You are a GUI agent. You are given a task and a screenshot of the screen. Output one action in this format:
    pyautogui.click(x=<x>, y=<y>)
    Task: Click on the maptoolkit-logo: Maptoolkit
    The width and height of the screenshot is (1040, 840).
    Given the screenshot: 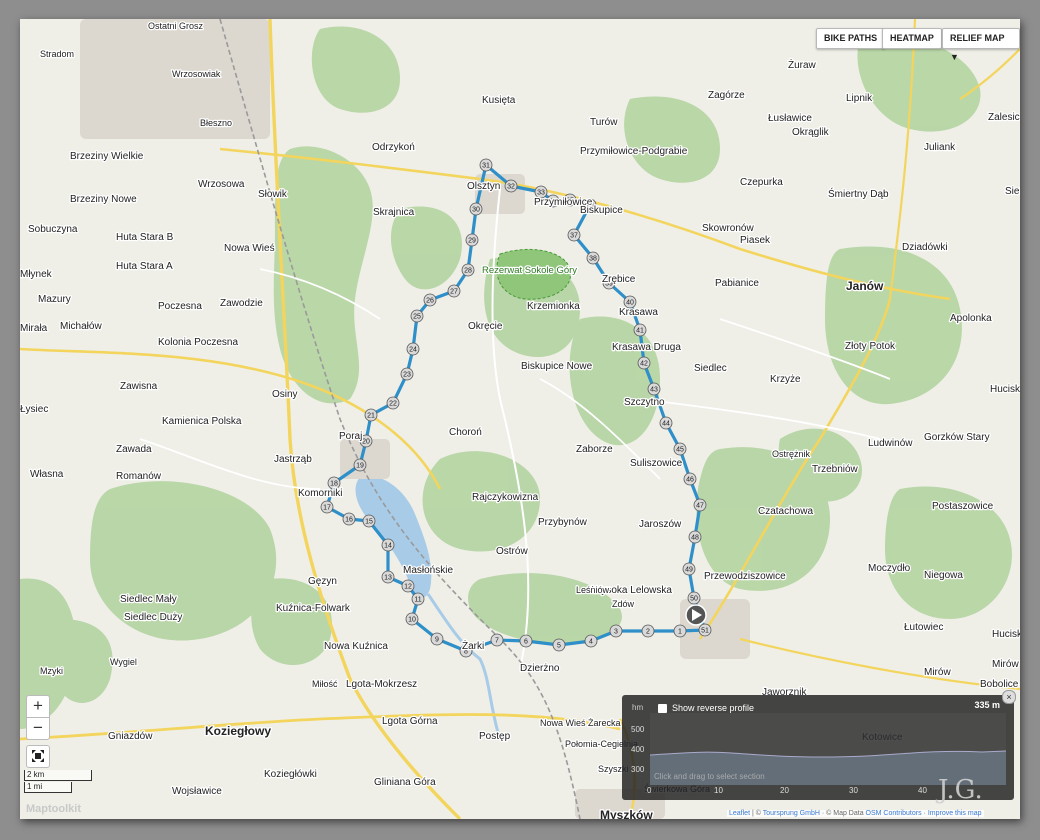 What is the action you would take?
    pyautogui.click(x=53, y=809)
    